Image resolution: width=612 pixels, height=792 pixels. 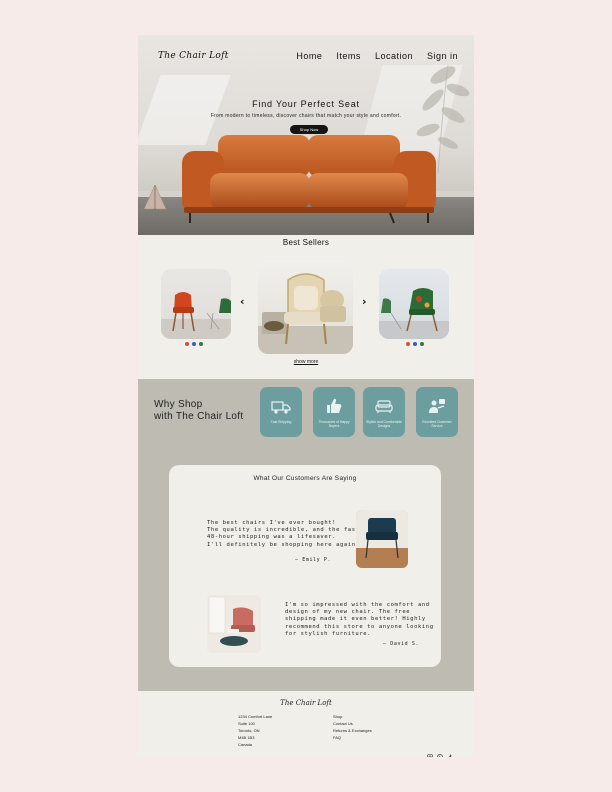 I want to click on feature-customer-service: Excellent Customer Service, so click(x=437, y=412).